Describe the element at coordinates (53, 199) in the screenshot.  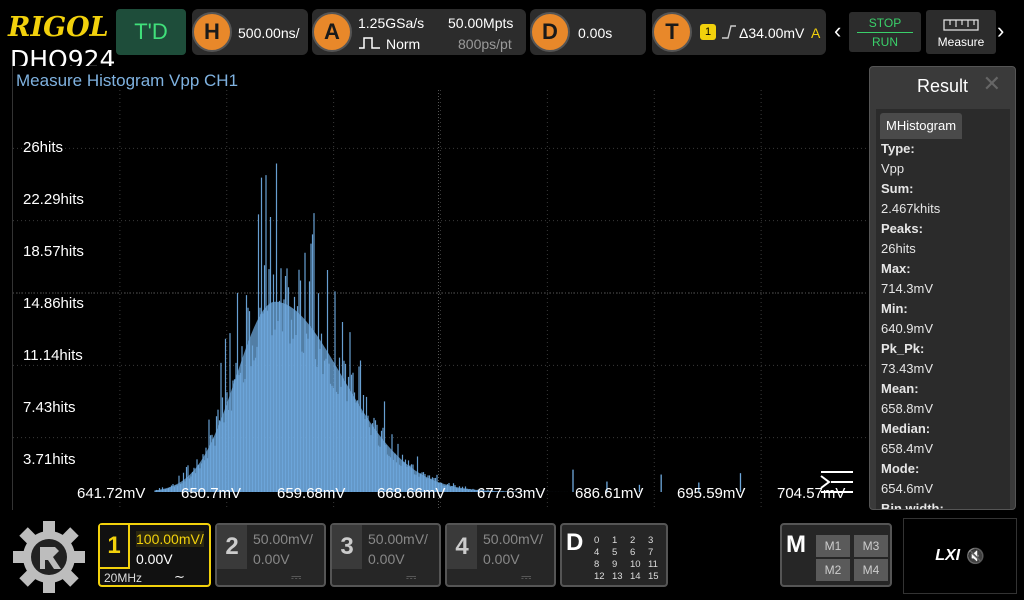
I see `y-axis-label: 22.29hits` at that location.